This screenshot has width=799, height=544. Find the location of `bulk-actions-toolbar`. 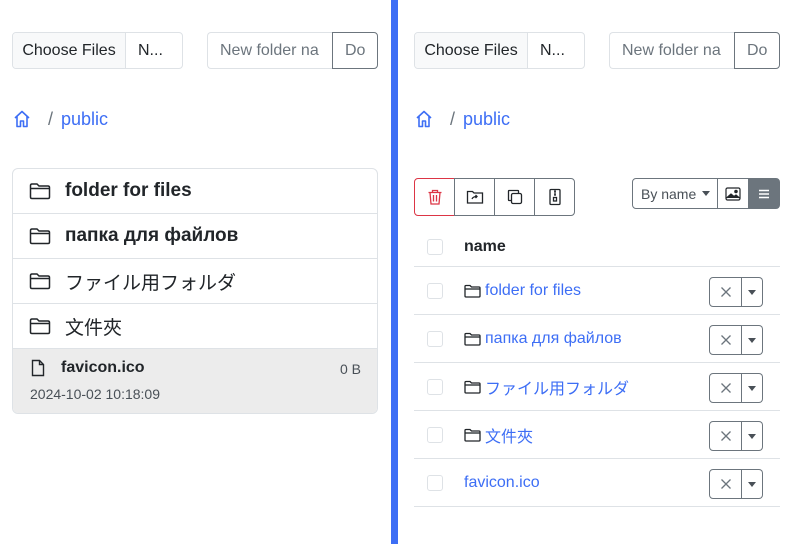

bulk-actions-toolbar is located at coordinates (494, 197).